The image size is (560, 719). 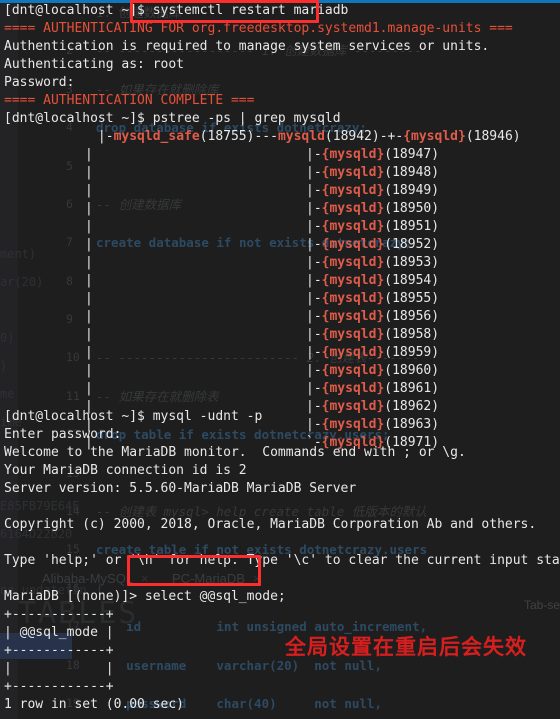 What do you see at coordinates (194, 570) in the screenshot?
I see `select-sql-mode-highlight` at bounding box center [194, 570].